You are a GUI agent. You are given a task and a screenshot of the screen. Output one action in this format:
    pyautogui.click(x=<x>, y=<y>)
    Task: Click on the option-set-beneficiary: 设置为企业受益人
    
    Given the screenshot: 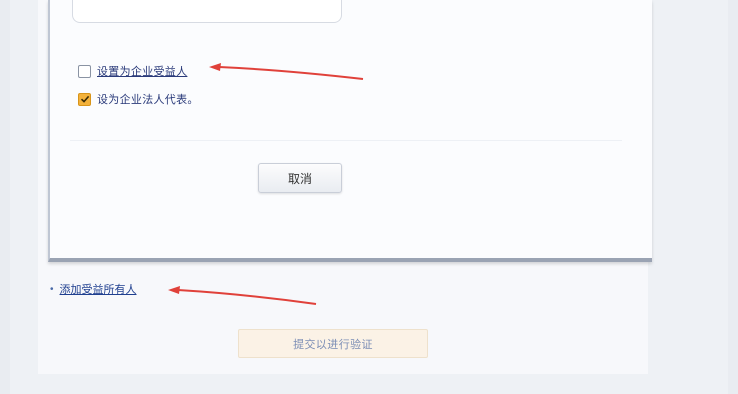 What is the action you would take?
    pyautogui.click(x=132, y=71)
    